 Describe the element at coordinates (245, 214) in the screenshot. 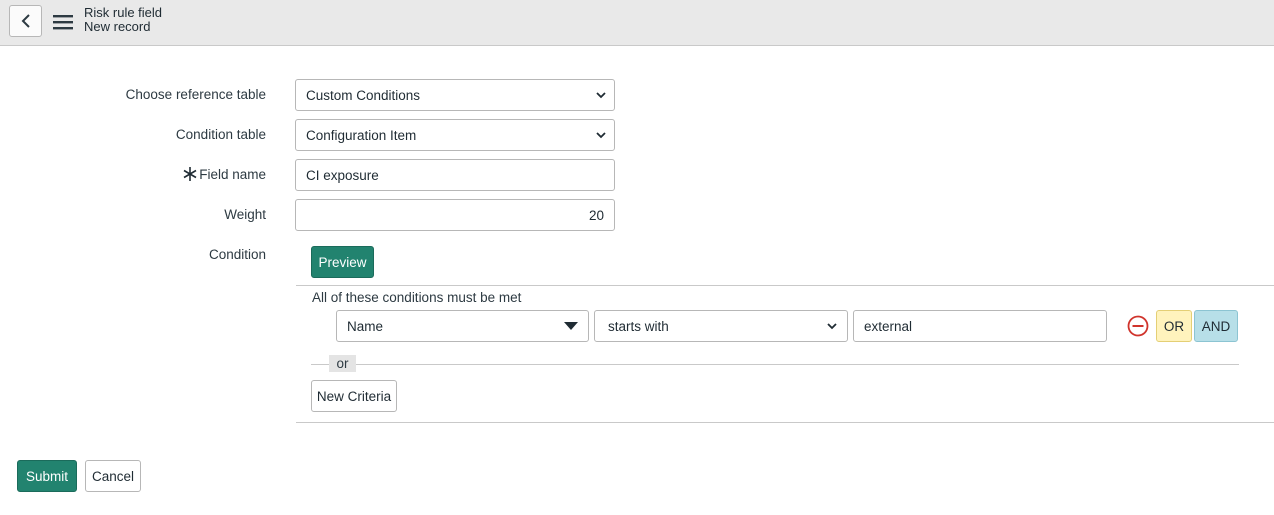

I see `weight-label: Weight` at that location.